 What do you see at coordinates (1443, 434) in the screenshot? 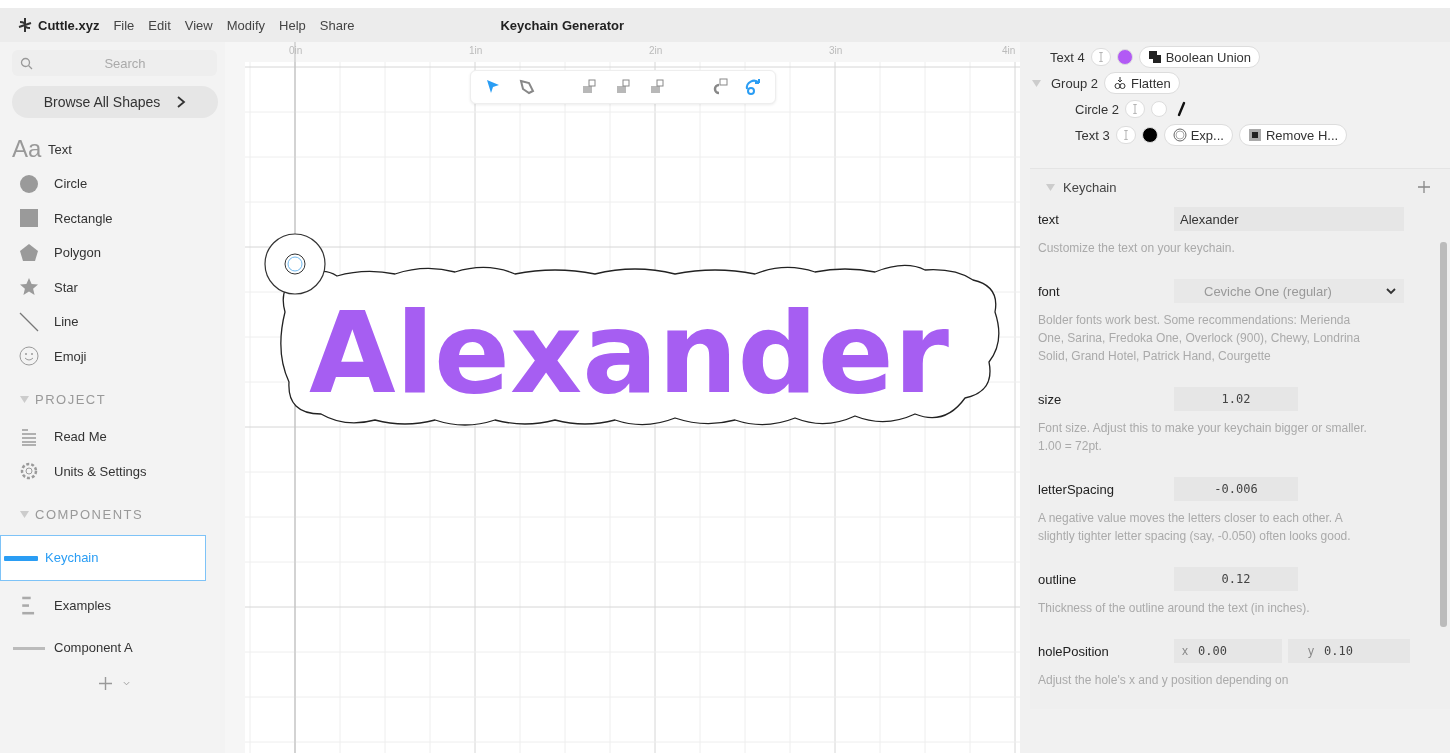
I see `scrollbar` at bounding box center [1443, 434].